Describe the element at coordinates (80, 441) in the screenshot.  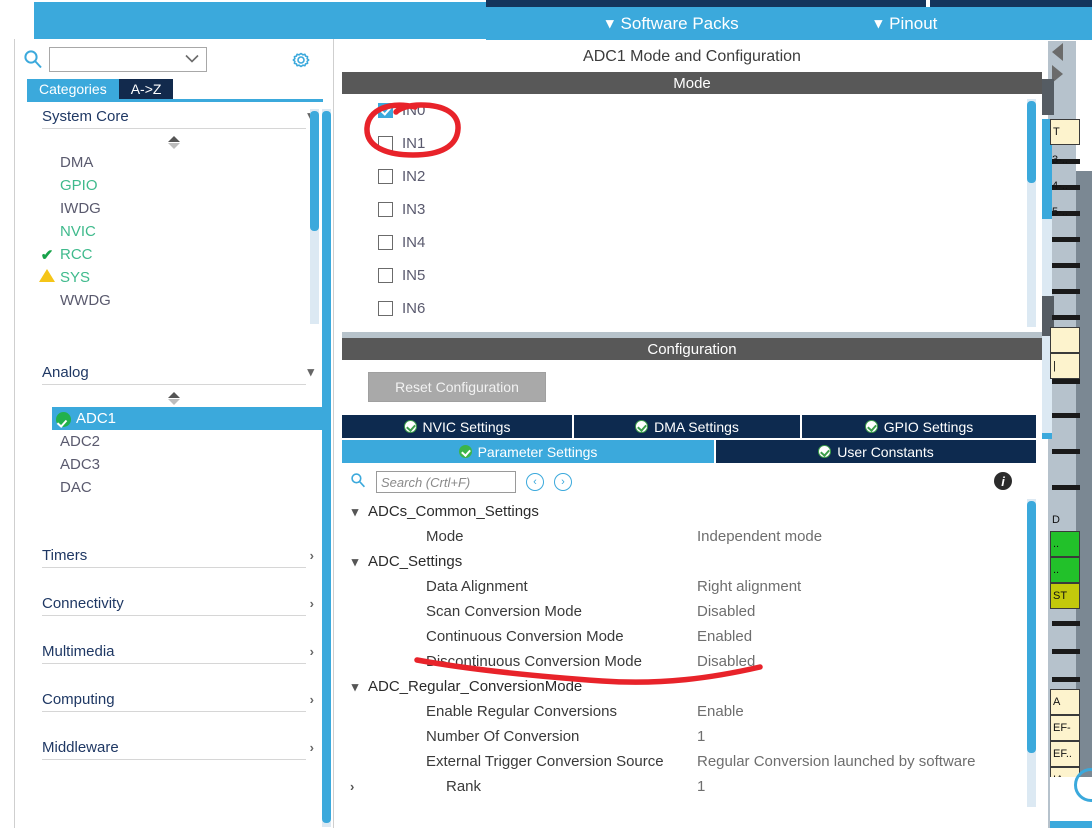
I see `sidebar-item-adc2-label: ADC2` at that location.